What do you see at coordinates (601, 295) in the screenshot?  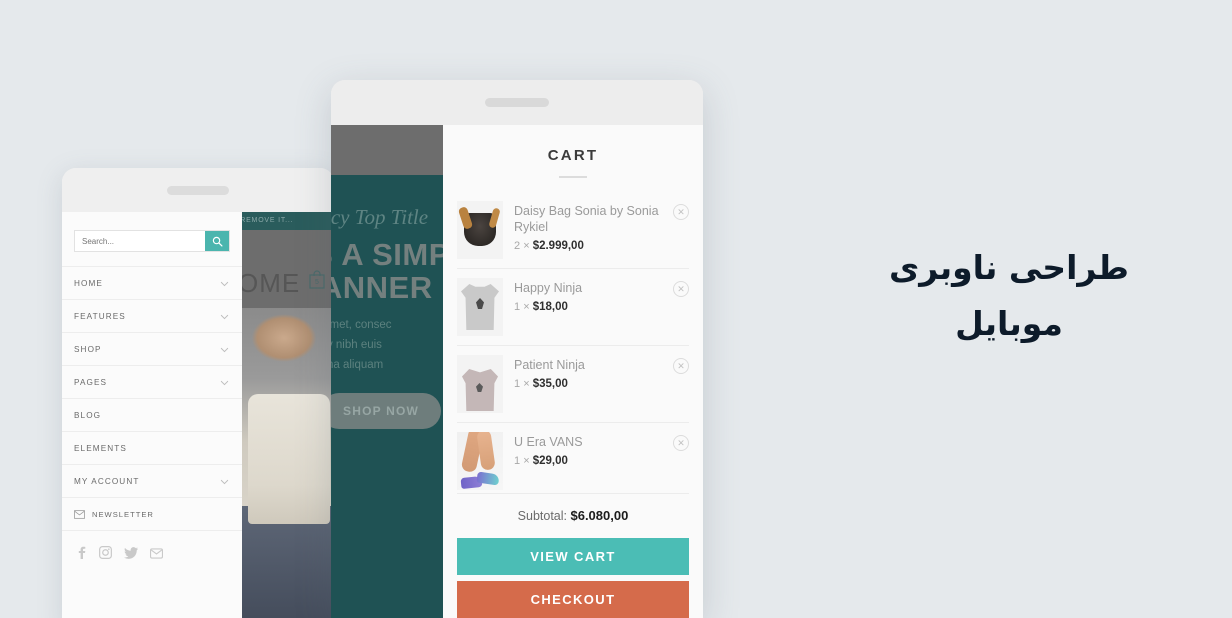 I see `cart-item-info: Happy Ninja 1 × $18,00` at bounding box center [601, 295].